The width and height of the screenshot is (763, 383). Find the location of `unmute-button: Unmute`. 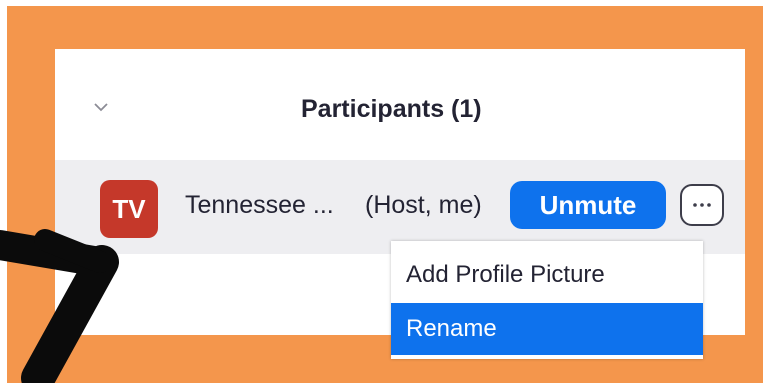

unmute-button: Unmute is located at coordinates (588, 205).